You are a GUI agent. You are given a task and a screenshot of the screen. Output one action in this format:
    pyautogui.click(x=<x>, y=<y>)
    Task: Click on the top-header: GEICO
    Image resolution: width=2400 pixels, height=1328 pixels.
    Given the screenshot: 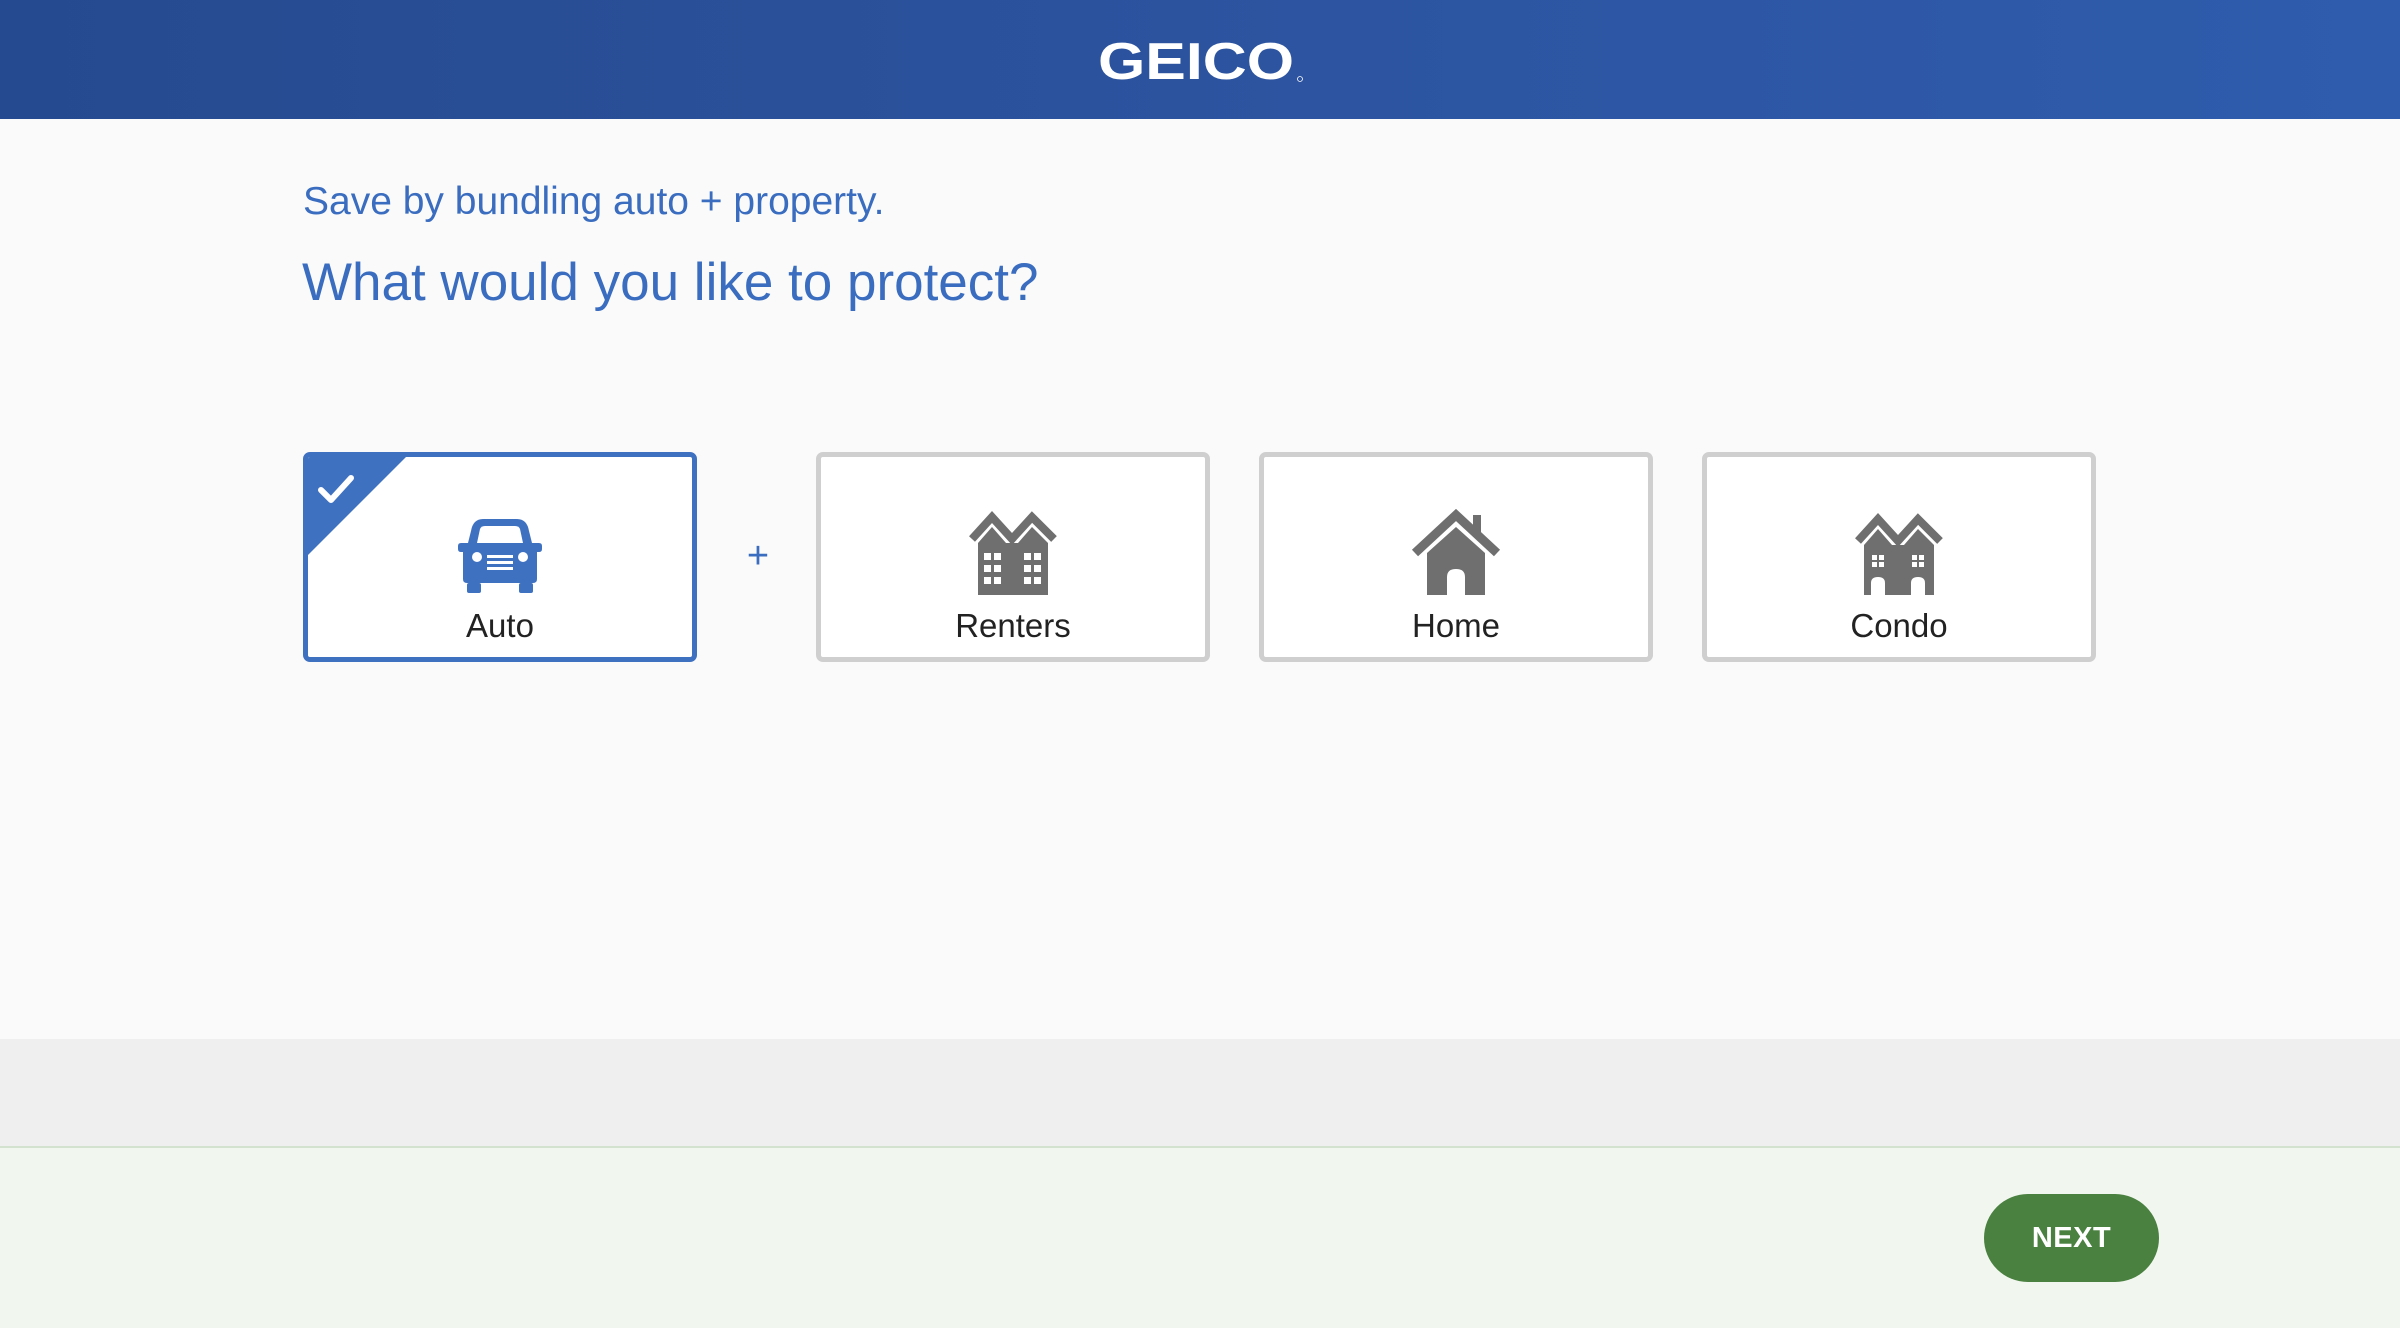 What is the action you would take?
    pyautogui.click(x=1200, y=59)
    